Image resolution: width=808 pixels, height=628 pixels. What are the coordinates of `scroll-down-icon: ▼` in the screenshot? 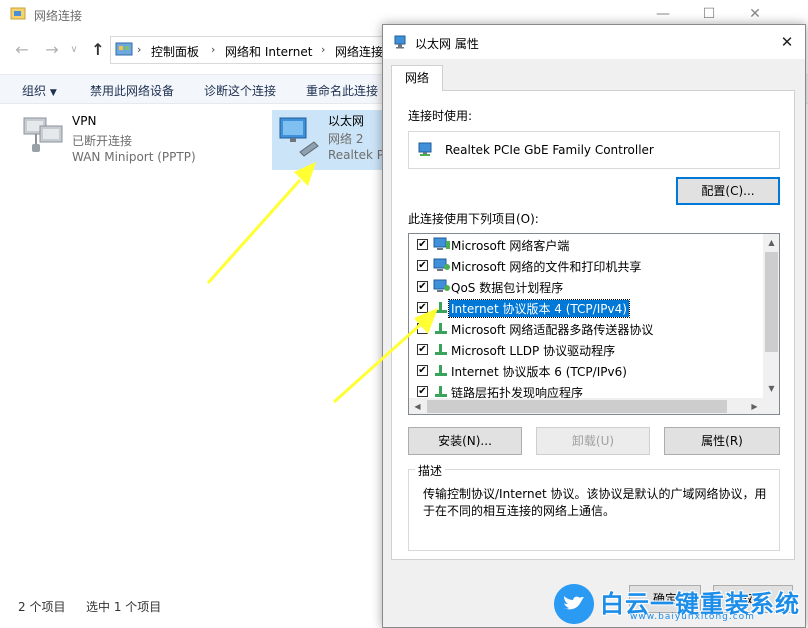 It's located at (771, 388).